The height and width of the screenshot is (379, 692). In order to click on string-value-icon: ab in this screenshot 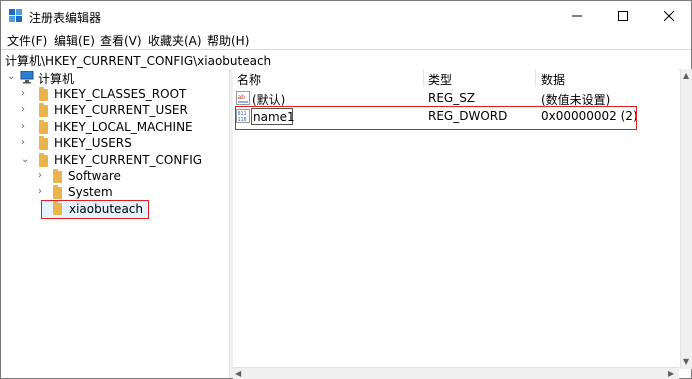, I will do `click(243, 98)`.